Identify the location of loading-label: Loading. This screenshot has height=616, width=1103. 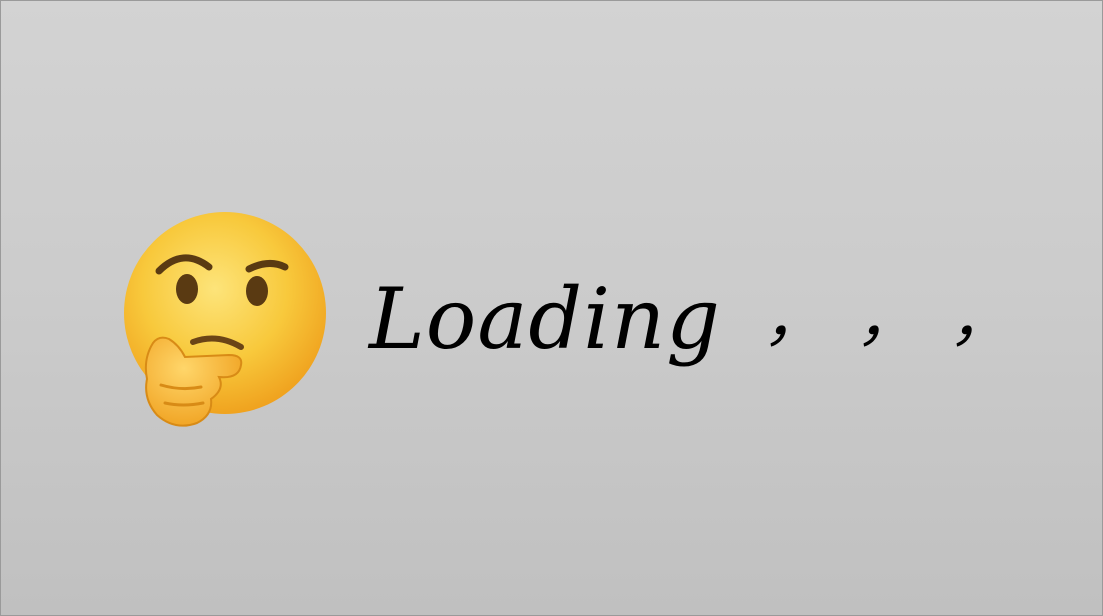
(545, 319).